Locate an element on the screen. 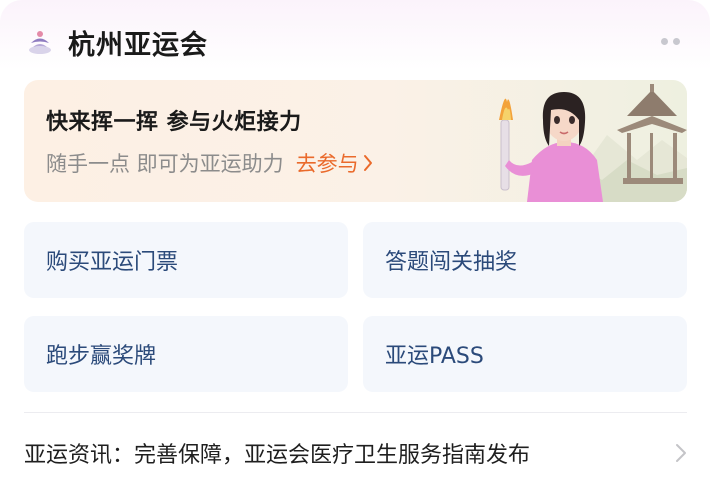  card-header: 杭州亚运会 is located at coordinates (355, 42).